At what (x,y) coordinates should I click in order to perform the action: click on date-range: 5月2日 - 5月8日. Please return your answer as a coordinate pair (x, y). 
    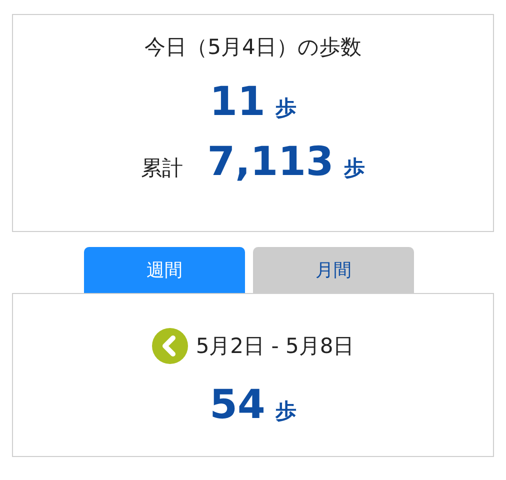
    Looking at the image, I should click on (275, 346).